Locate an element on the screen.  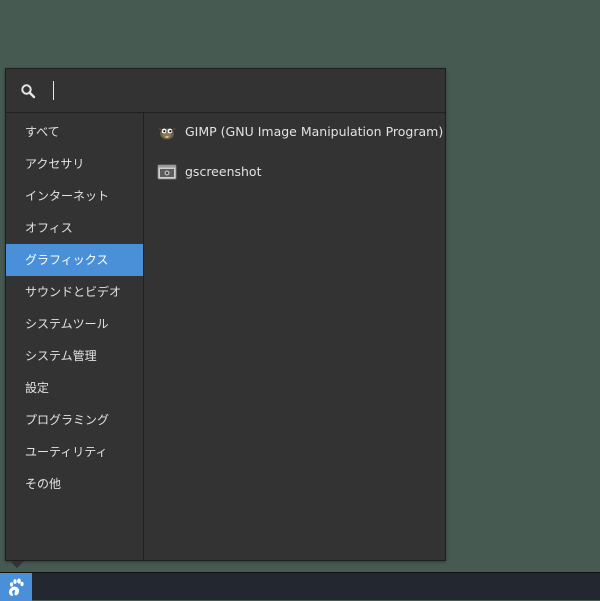
search-input is located at coordinates (236, 91).